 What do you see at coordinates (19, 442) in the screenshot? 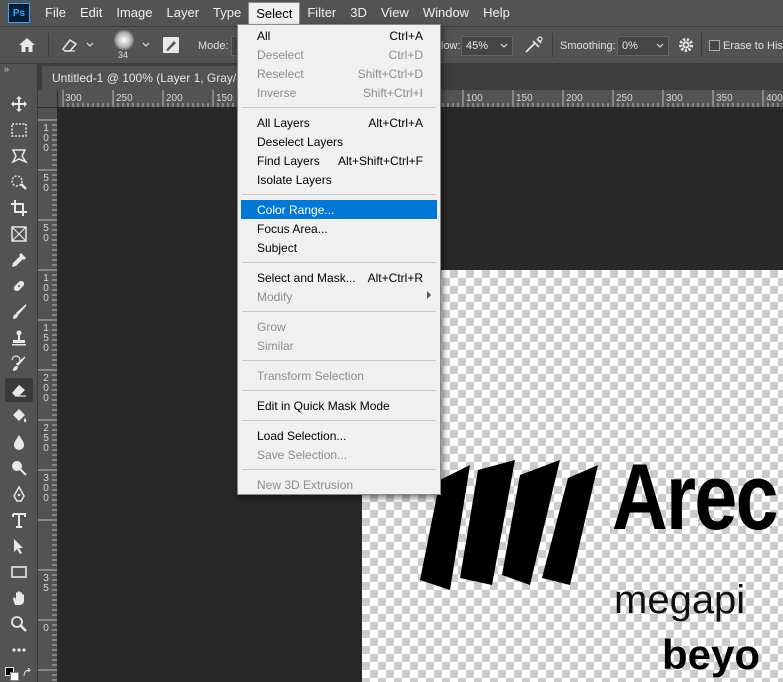
I see `blur-tool` at bounding box center [19, 442].